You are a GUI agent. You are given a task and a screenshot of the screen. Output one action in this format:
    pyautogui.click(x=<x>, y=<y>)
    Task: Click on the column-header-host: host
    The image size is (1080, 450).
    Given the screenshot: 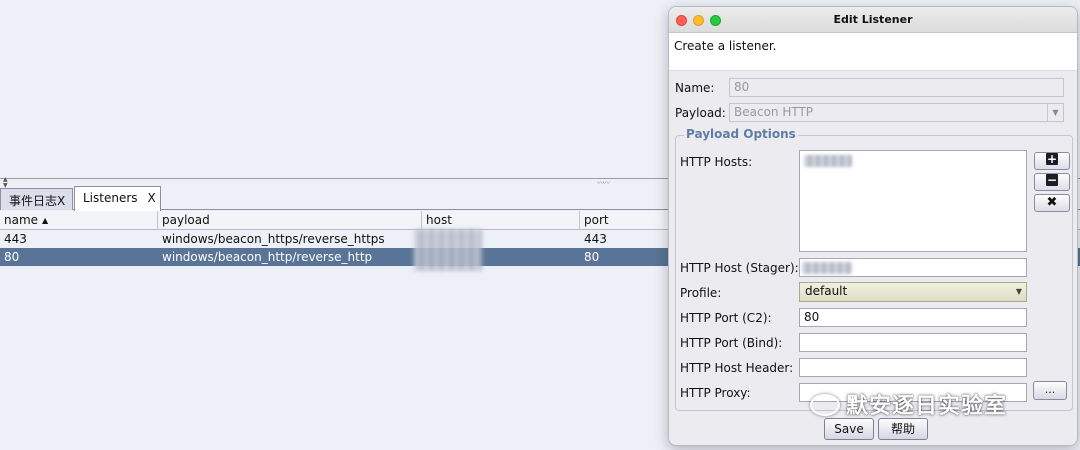 What is the action you would take?
    pyautogui.click(x=501, y=220)
    